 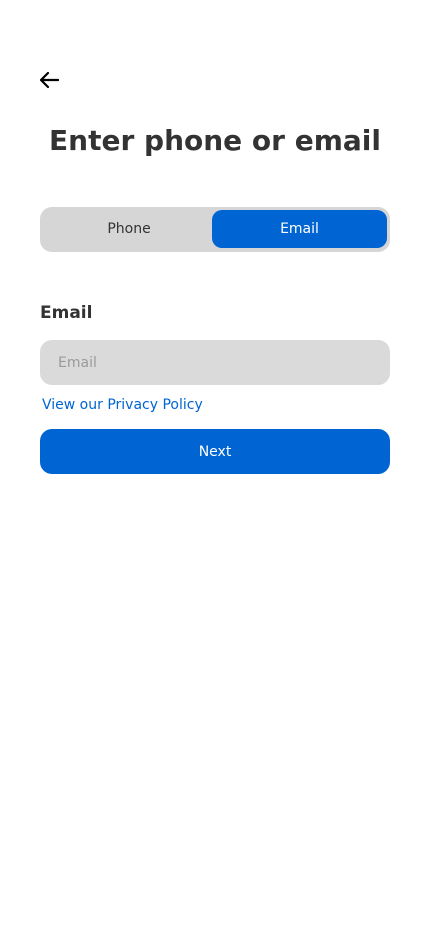 What do you see at coordinates (66, 313) in the screenshot?
I see `email-label: Email` at bounding box center [66, 313].